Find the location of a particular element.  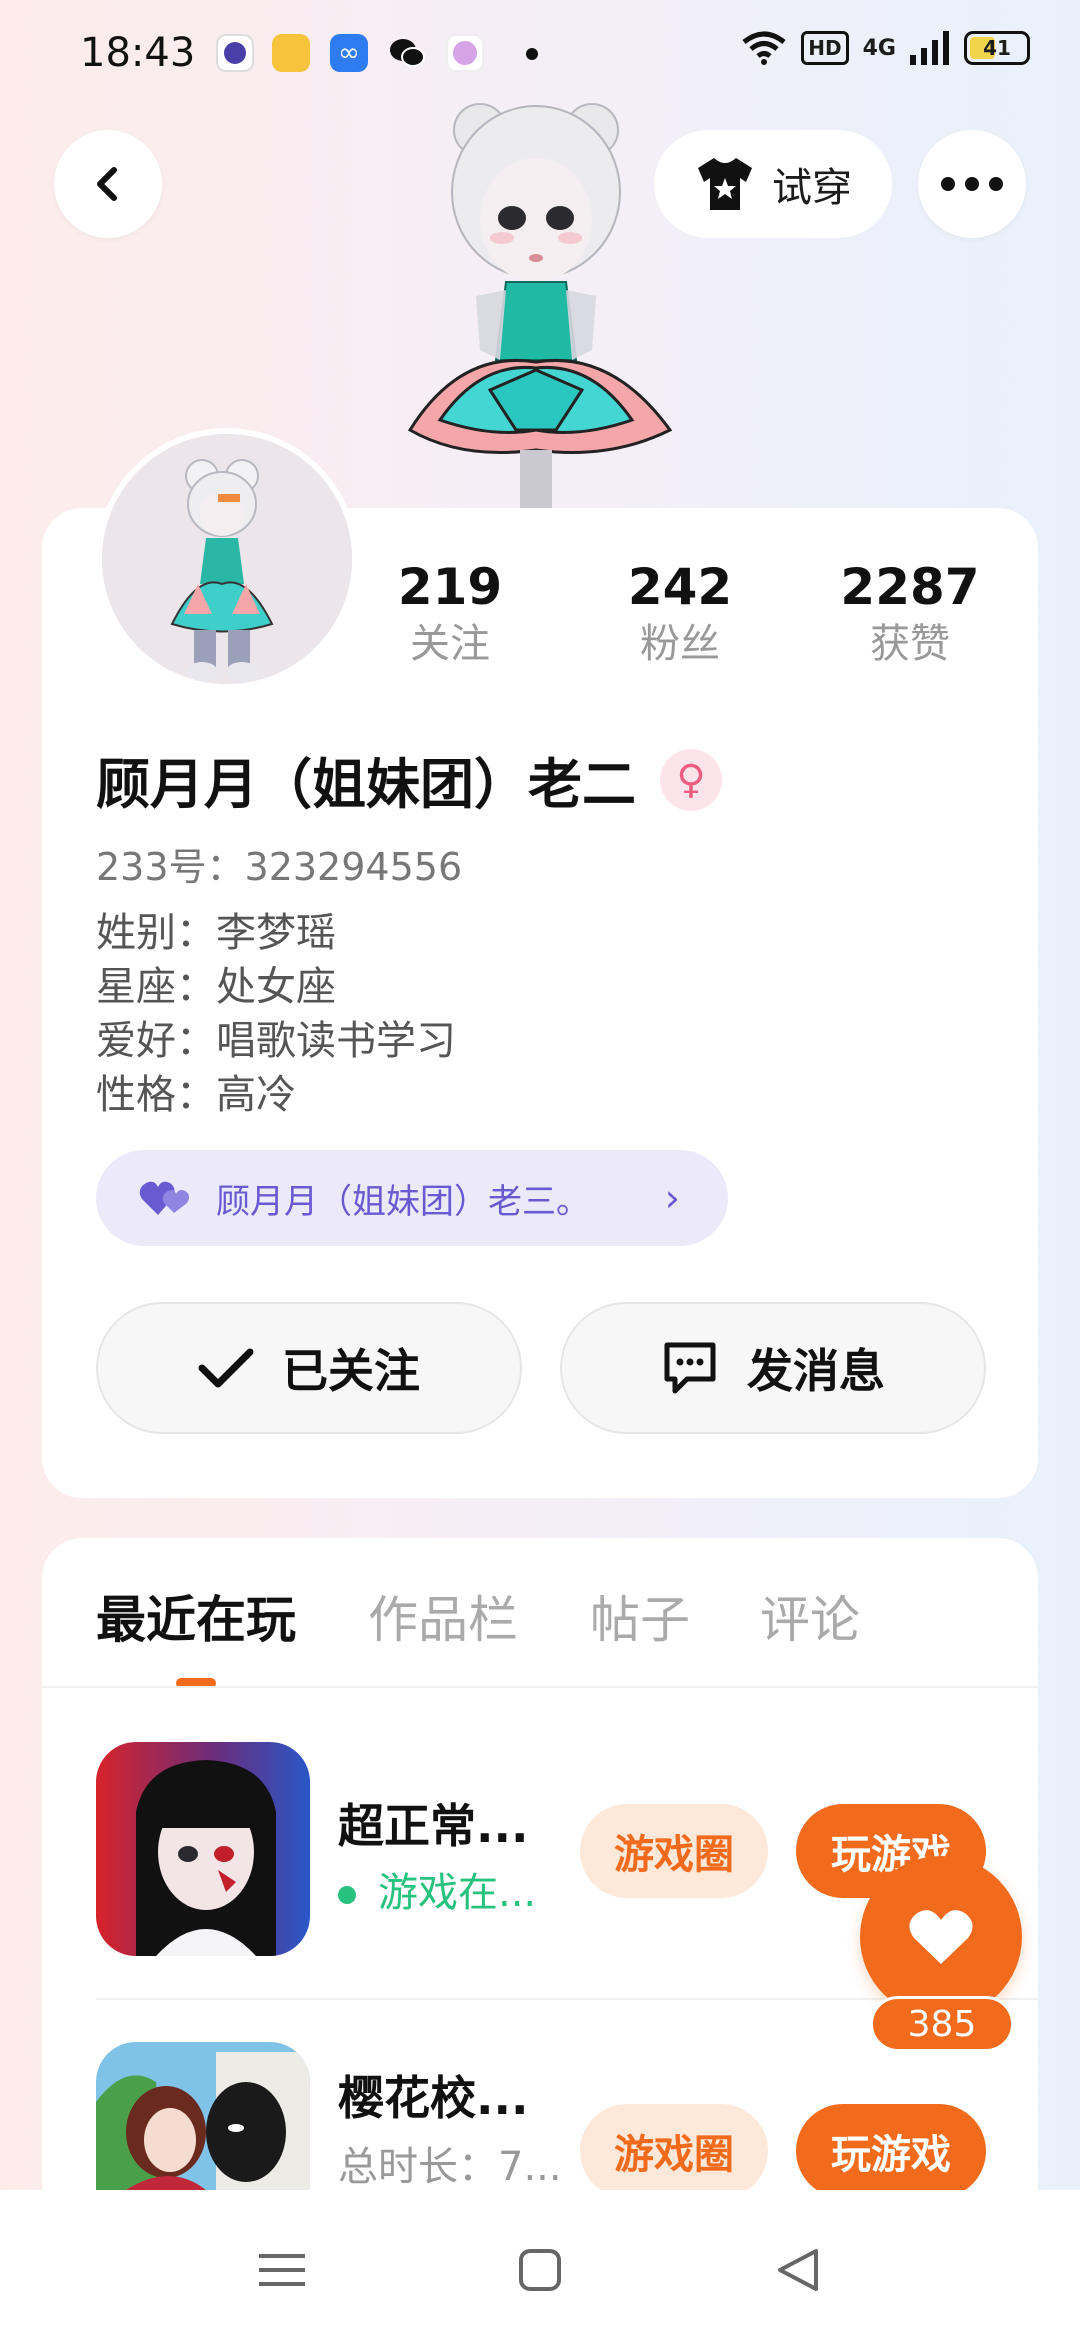

heart-icon is located at coordinates (941, 1937).